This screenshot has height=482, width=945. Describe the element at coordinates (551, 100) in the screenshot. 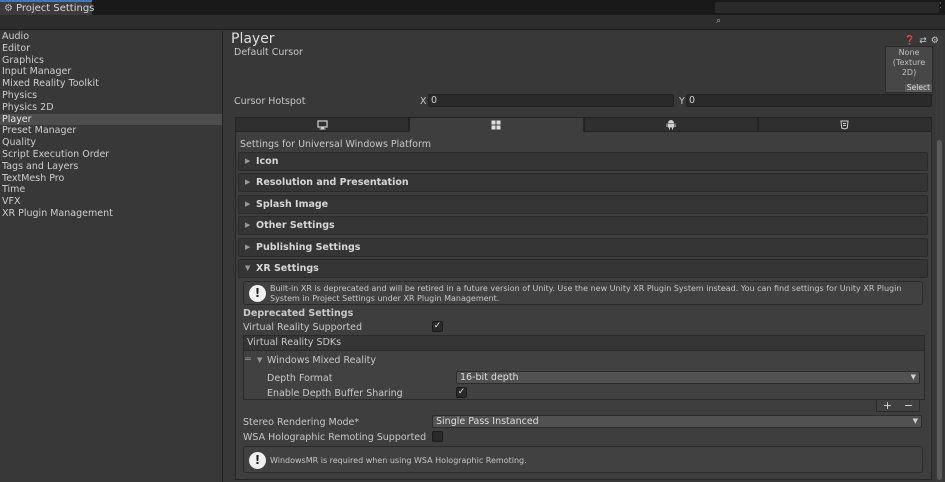

I see `hotspot-x-field: 0` at that location.